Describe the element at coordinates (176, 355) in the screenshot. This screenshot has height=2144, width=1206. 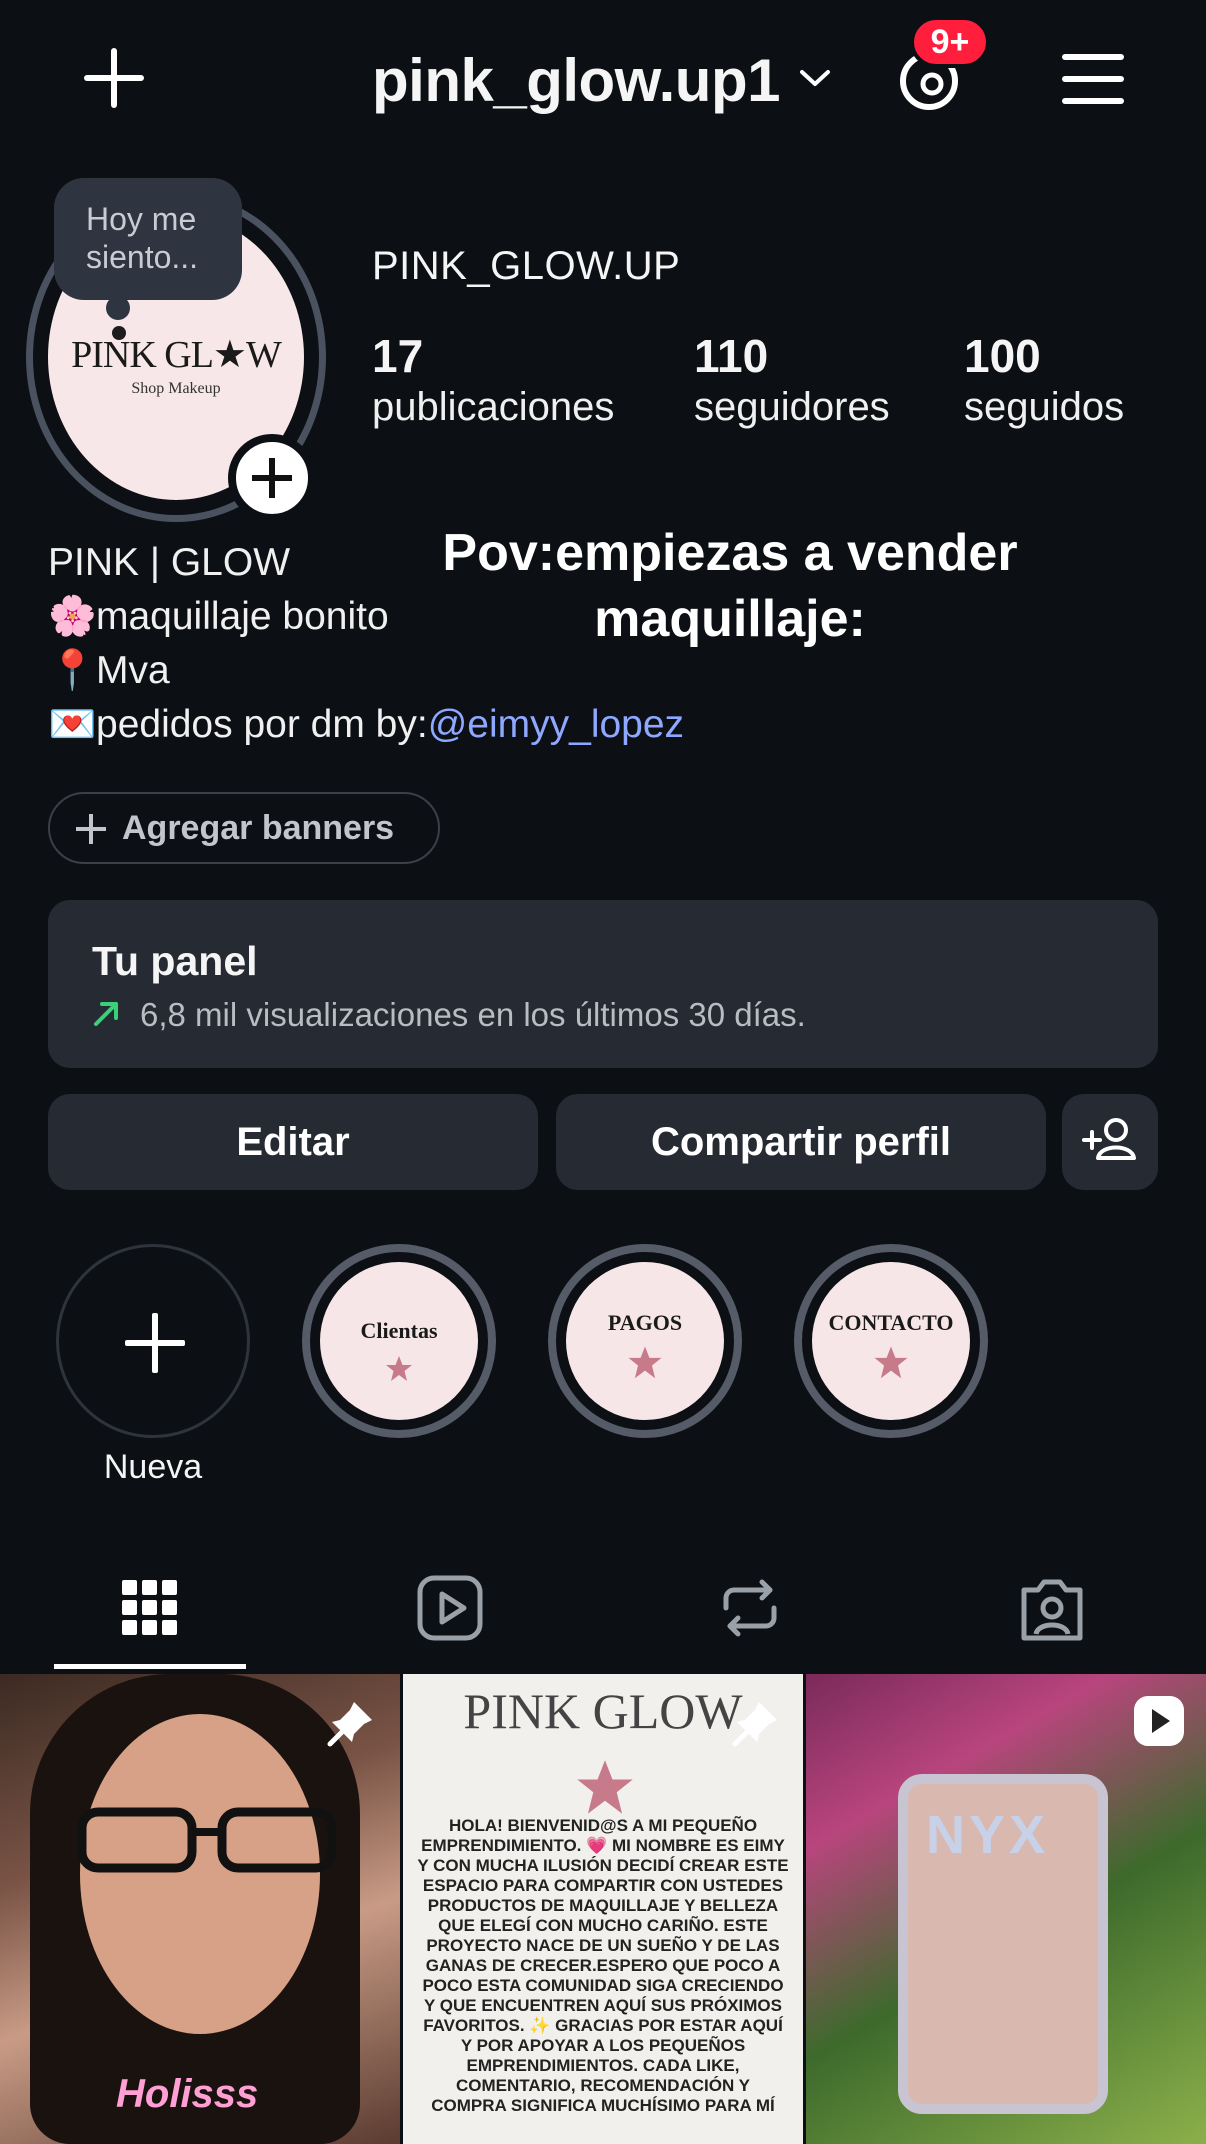
I see `logo-text: PINK GL★W` at that location.